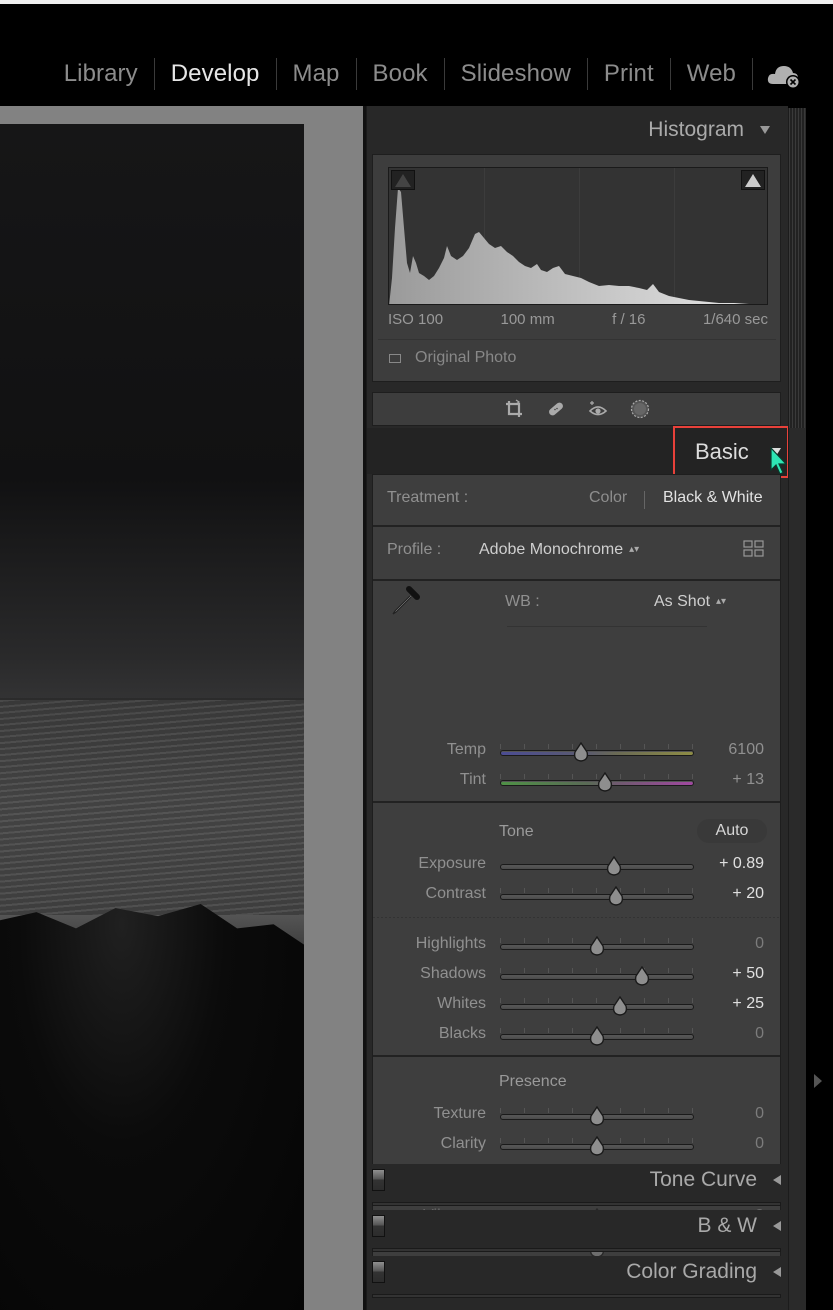  I want to click on right-panel-toggle-icon, so click(818, 1081).